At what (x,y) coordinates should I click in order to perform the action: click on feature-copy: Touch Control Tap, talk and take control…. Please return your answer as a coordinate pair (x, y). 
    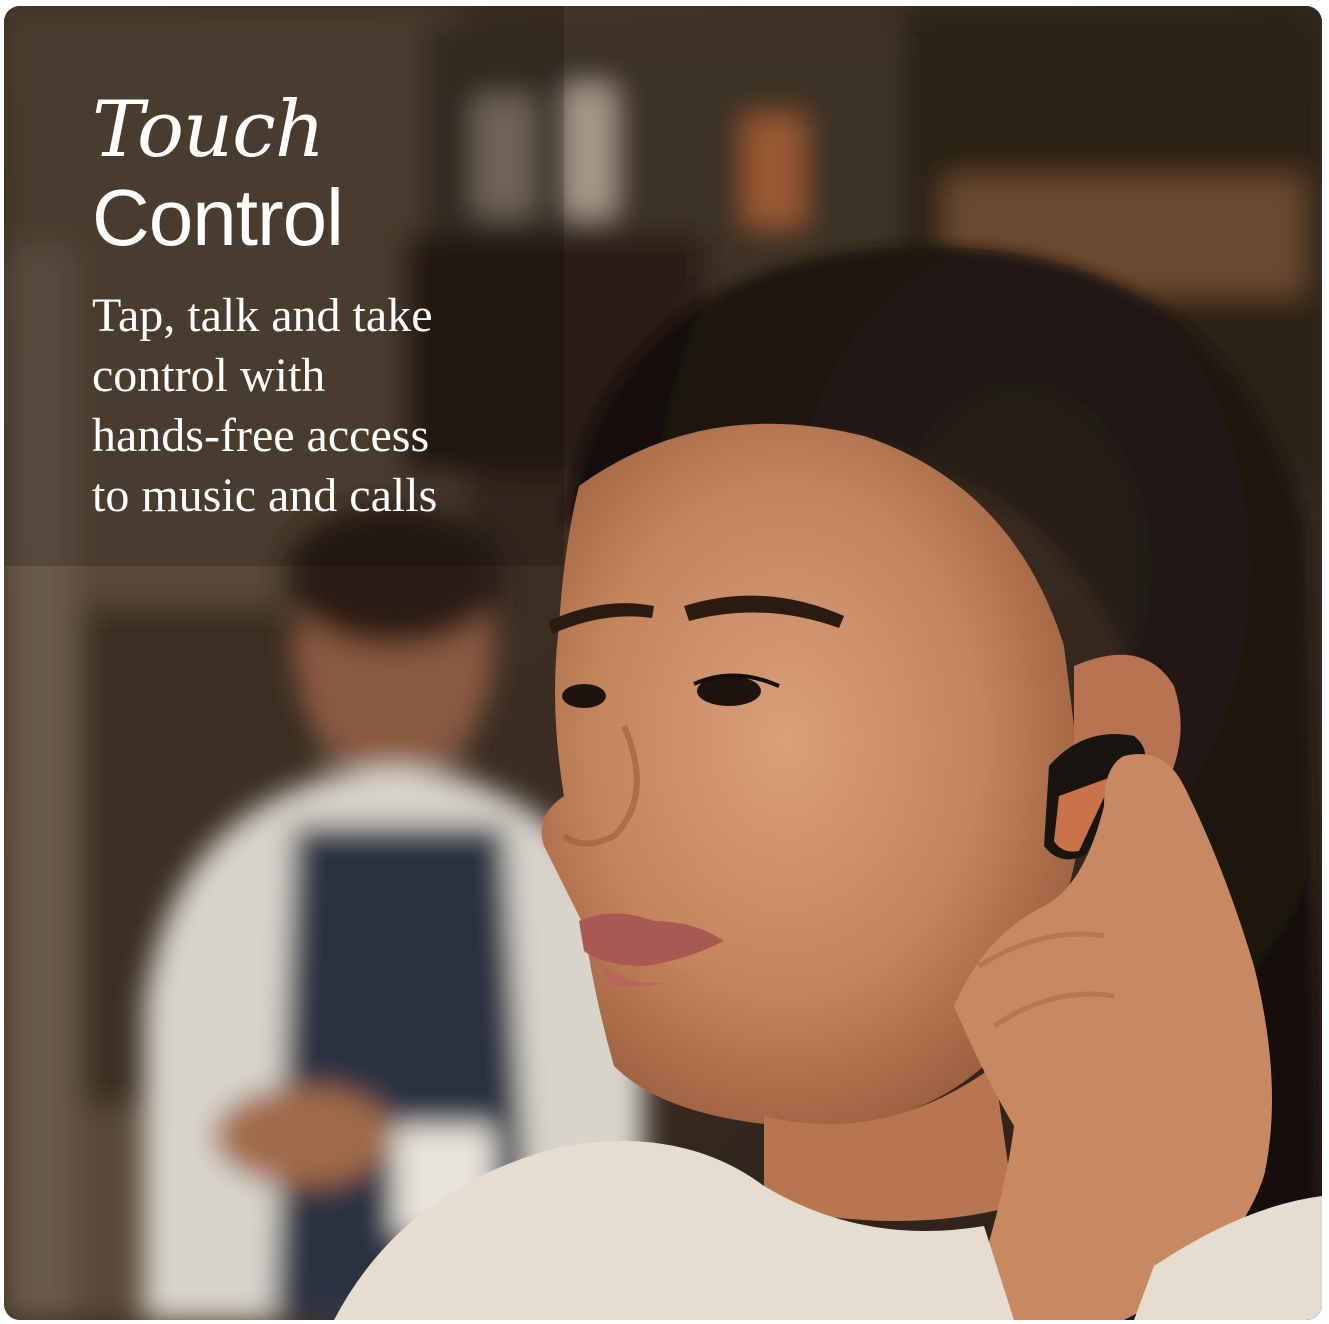
    Looking at the image, I should click on (302, 305).